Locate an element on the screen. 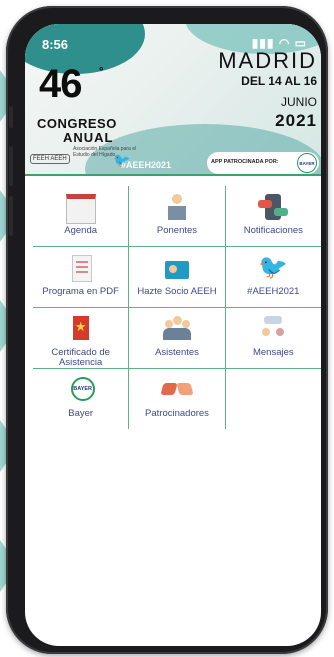 The width and height of the screenshot is (334, 657). side-button is located at coordinates (11, 117).